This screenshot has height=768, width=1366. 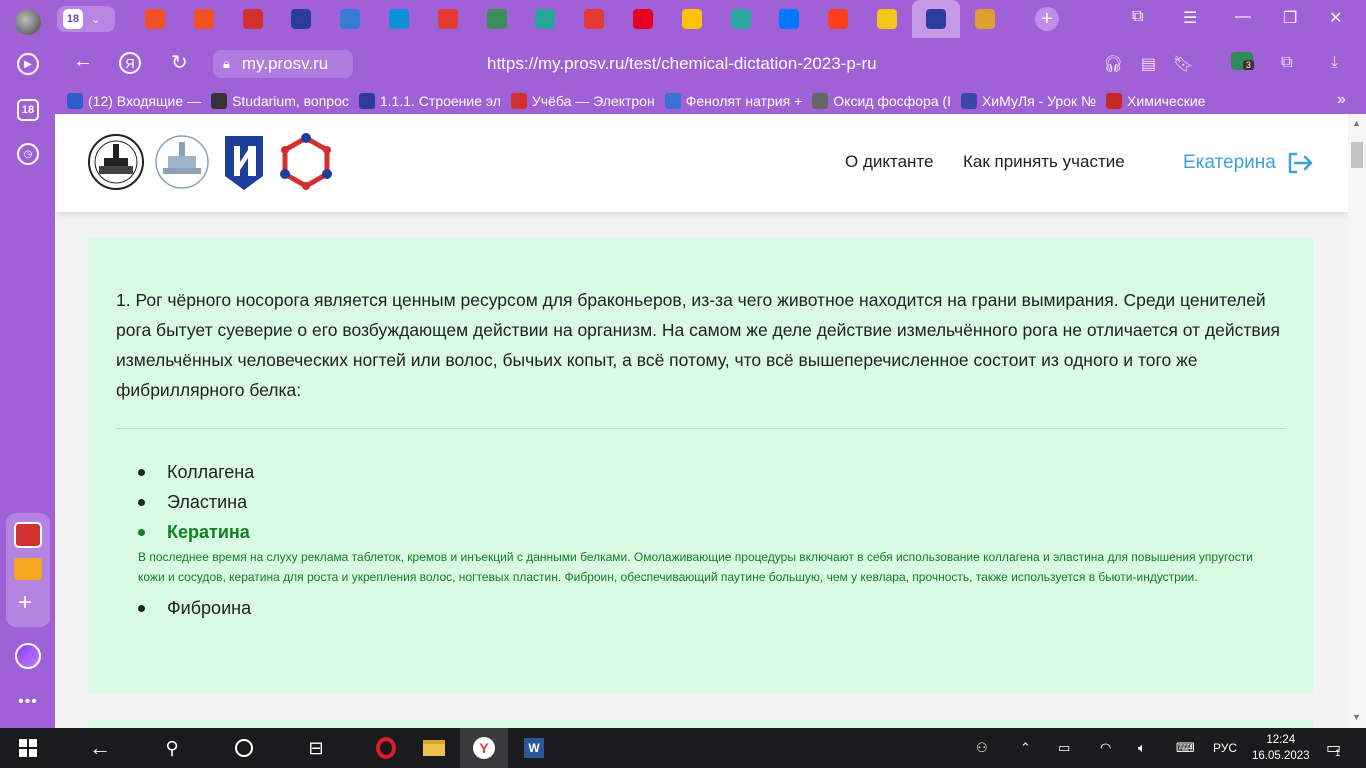 I want to click on bookmark-item: 1.1.1. Строение эл, so click(x=429, y=101).